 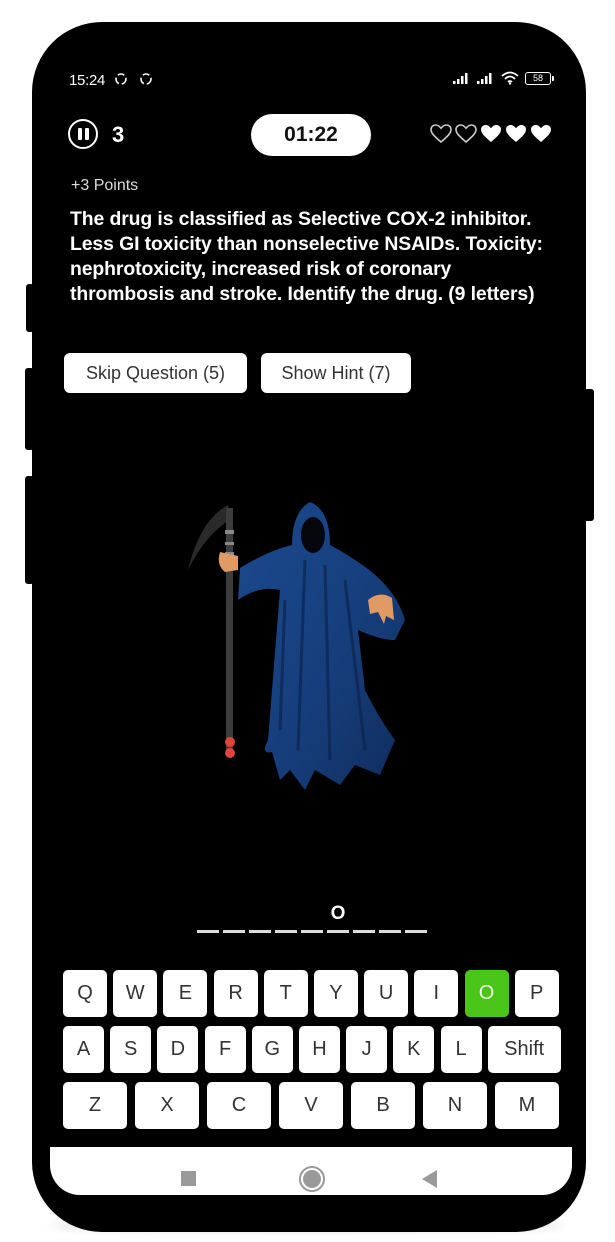 I want to click on keyboard-row: A S D F G H J K L Shift, so click(x=312, y=1049).